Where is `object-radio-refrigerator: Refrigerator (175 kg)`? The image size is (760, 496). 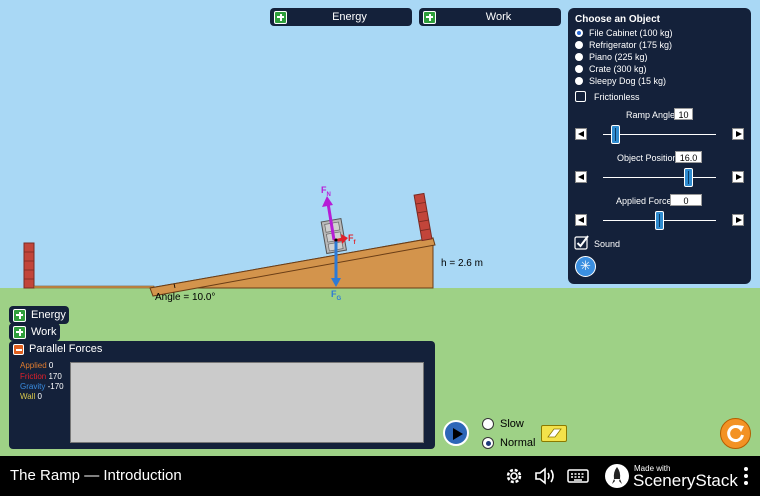 object-radio-refrigerator: Refrigerator (175 kg) is located at coordinates (623, 45).